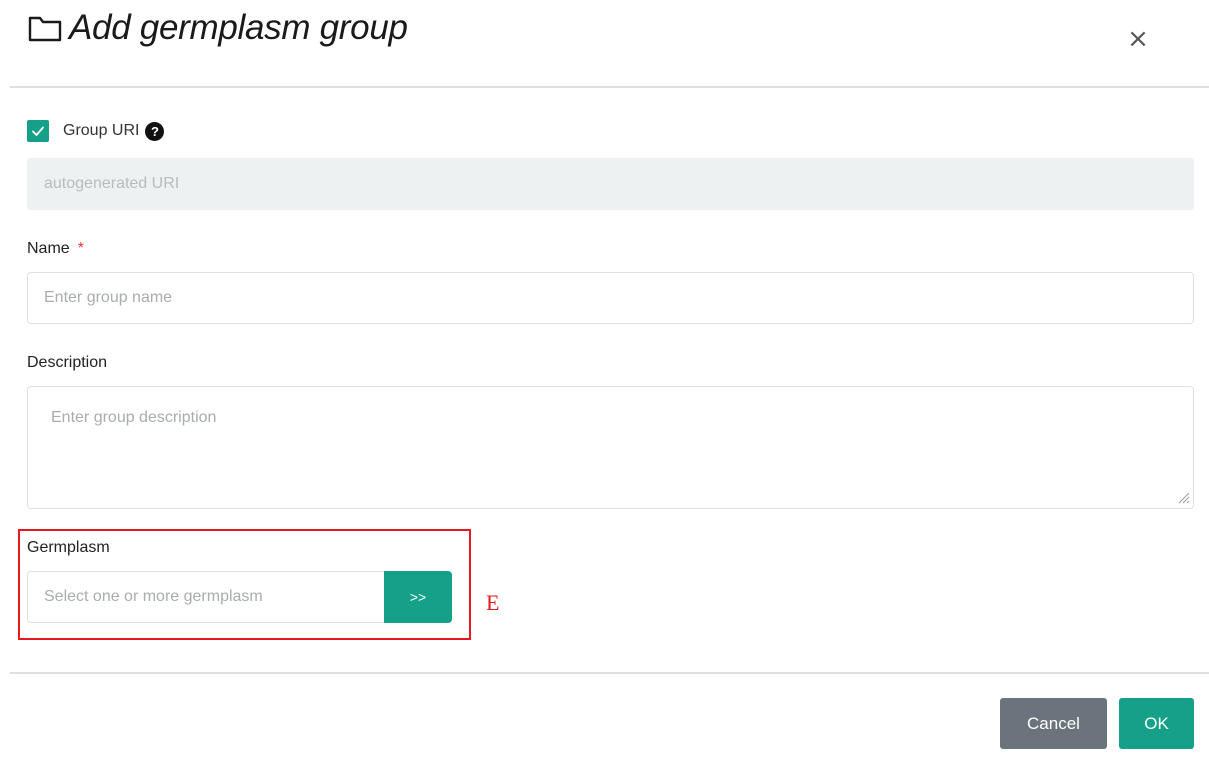  Describe the element at coordinates (609, 673) in the screenshot. I see `footer-divider` at that location.